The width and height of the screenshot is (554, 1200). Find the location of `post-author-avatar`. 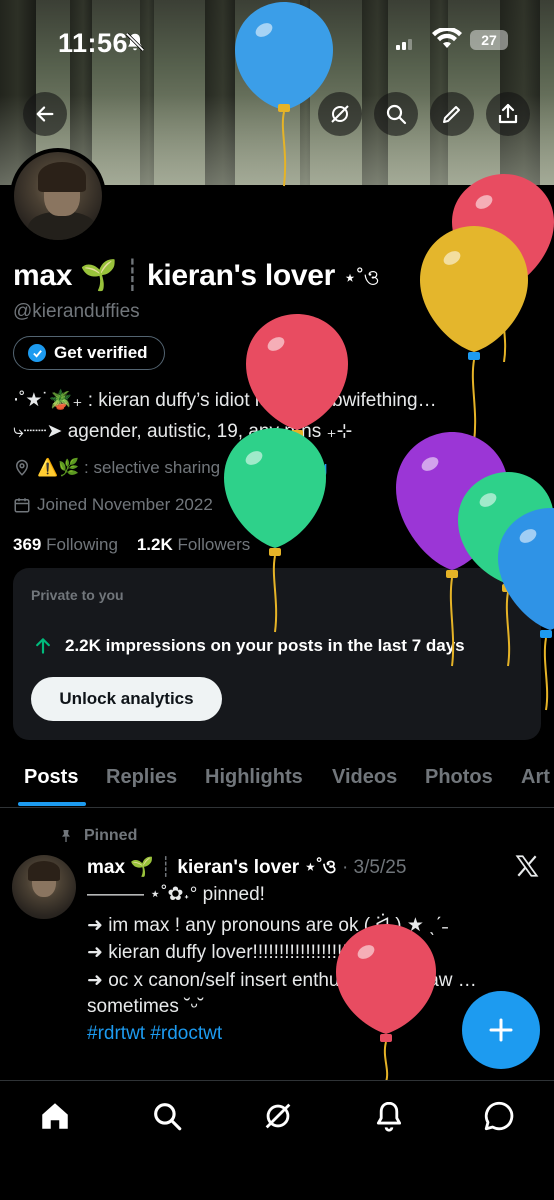

post-author-avatar is located at coordinates (44, 887).